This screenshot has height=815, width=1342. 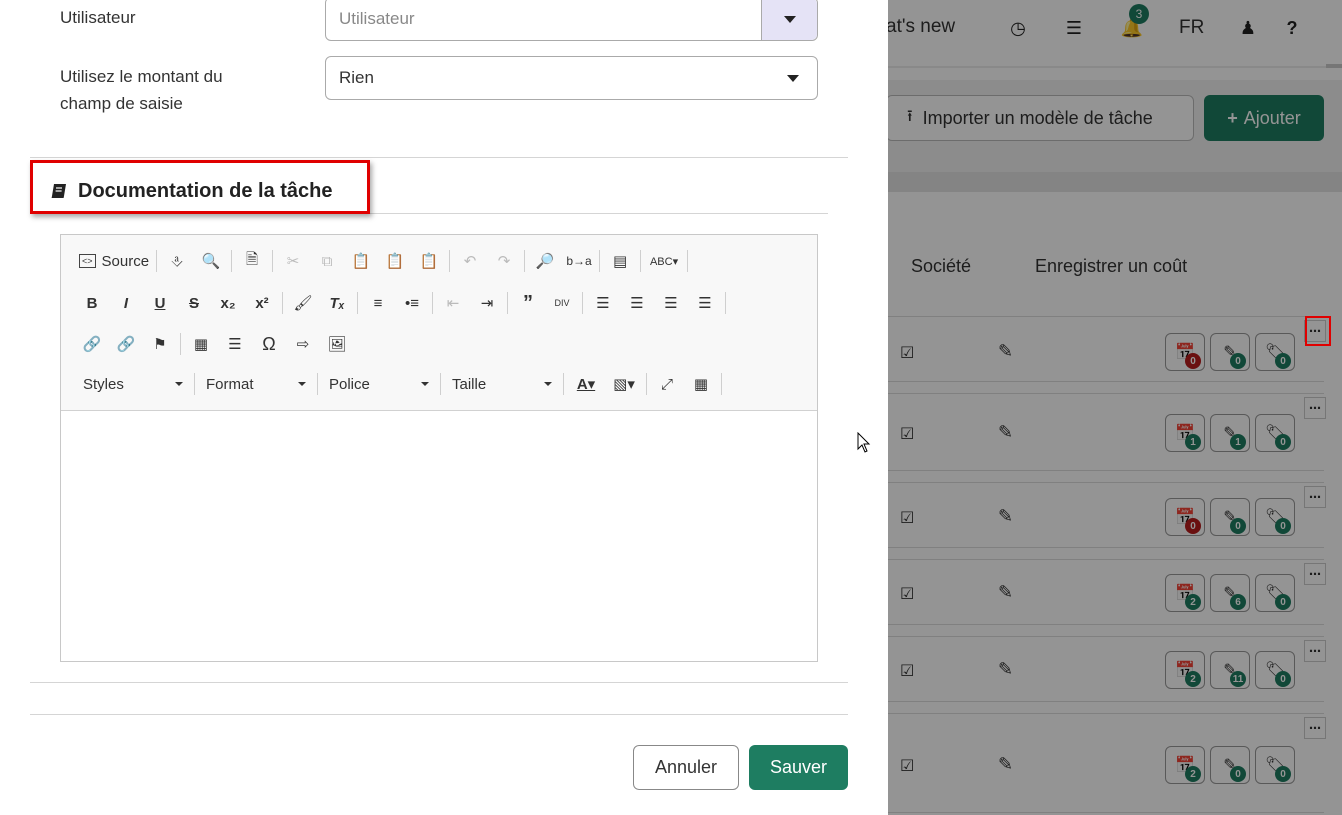 I want to click on unlink-icon: 🔗, so click(x=126, y=344).